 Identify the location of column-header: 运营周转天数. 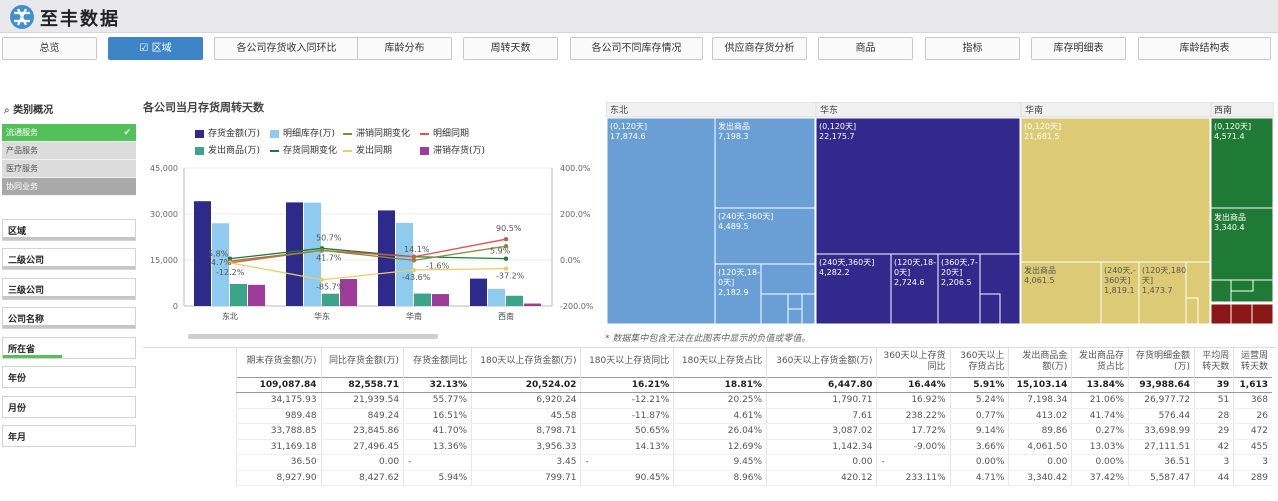
(1252, 362).